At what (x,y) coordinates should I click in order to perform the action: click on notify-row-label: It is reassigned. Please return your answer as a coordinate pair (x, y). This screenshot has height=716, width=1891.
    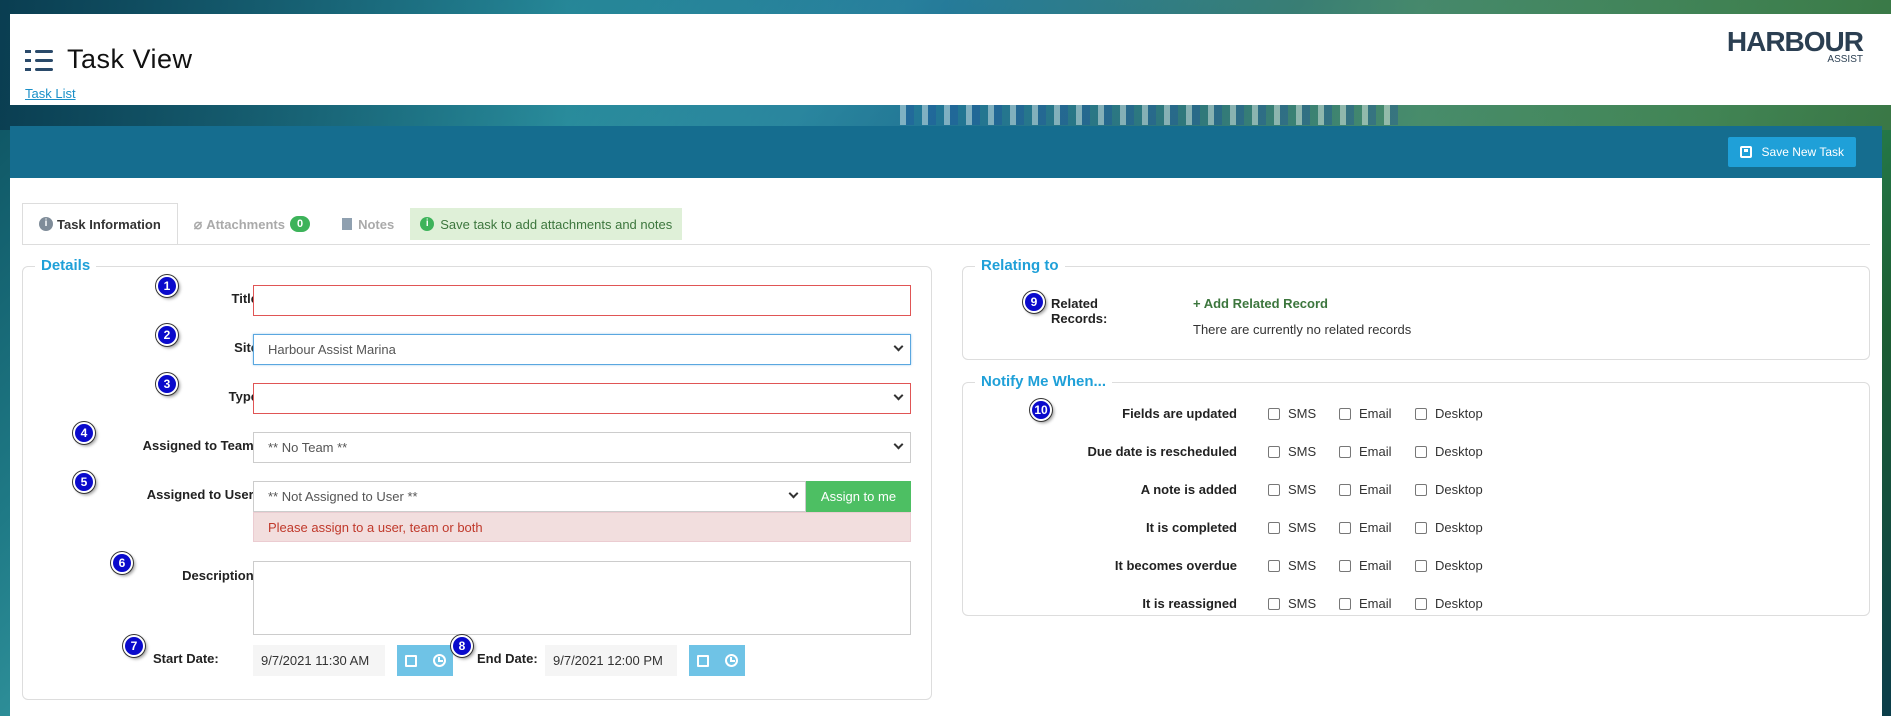
    Looking at the image, I should click on (1189, 603).